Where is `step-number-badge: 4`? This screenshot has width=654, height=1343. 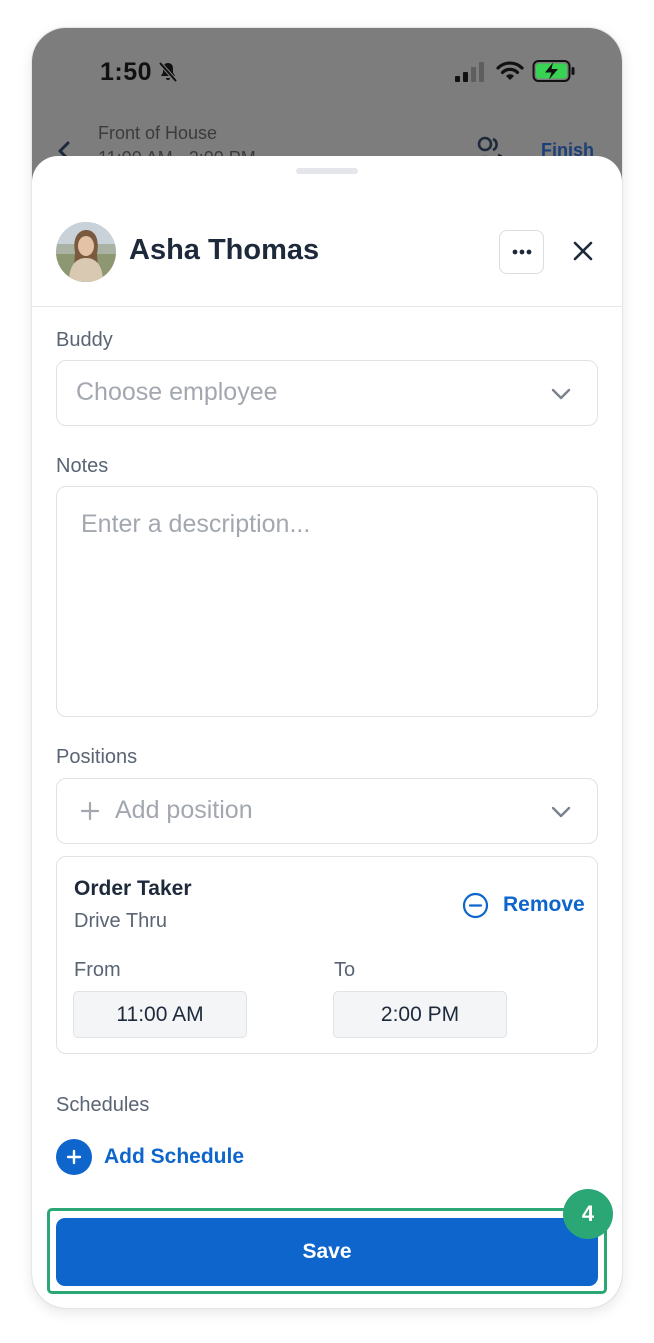 step-number-badge: 4 is located at coordinates (588, 1214).